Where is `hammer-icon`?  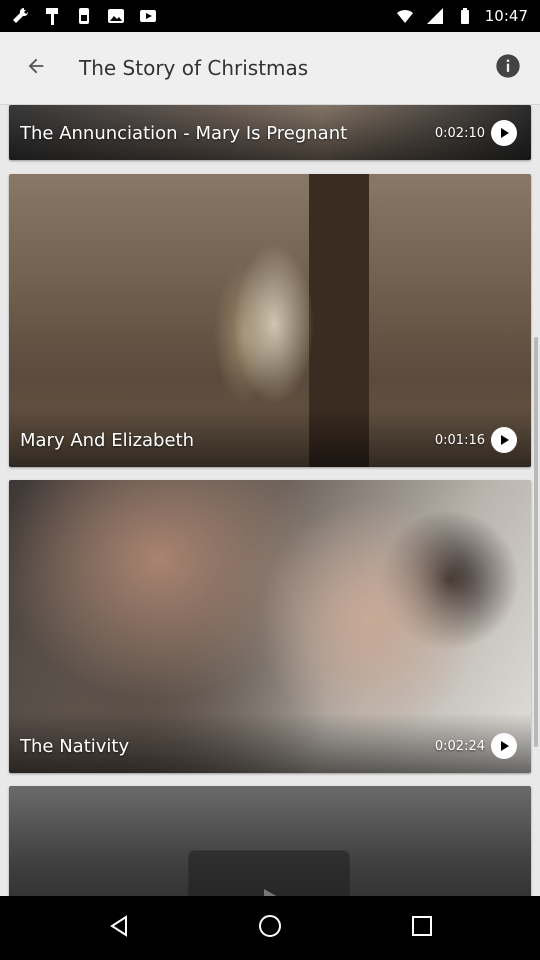
hammer-icon is located at coordinates (52, 16).